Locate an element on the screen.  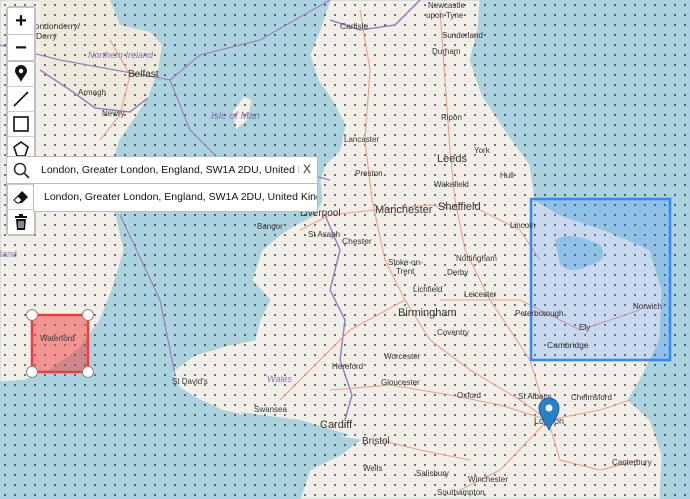
search-icon is located at coordinates (22, 171).